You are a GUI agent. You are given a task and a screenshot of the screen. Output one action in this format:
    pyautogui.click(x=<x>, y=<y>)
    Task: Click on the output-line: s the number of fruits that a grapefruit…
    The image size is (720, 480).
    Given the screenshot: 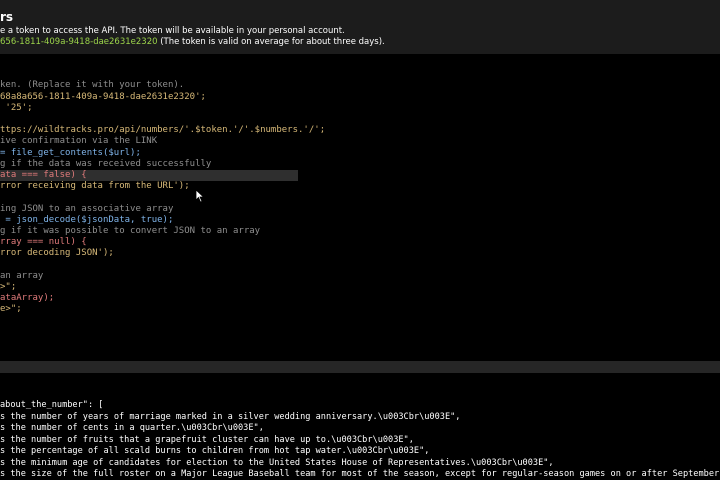 What is the action you would take?
    pyautogui.click(x=207, y=439)
    